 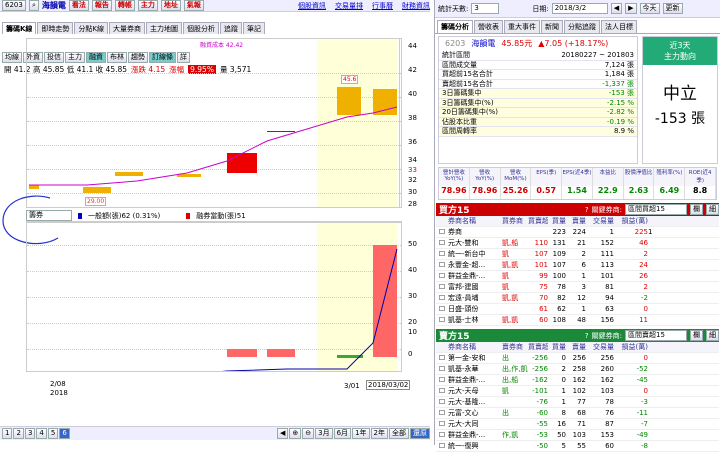 I want to click on mainforce-button: 主力, so click(x=147, y=5).